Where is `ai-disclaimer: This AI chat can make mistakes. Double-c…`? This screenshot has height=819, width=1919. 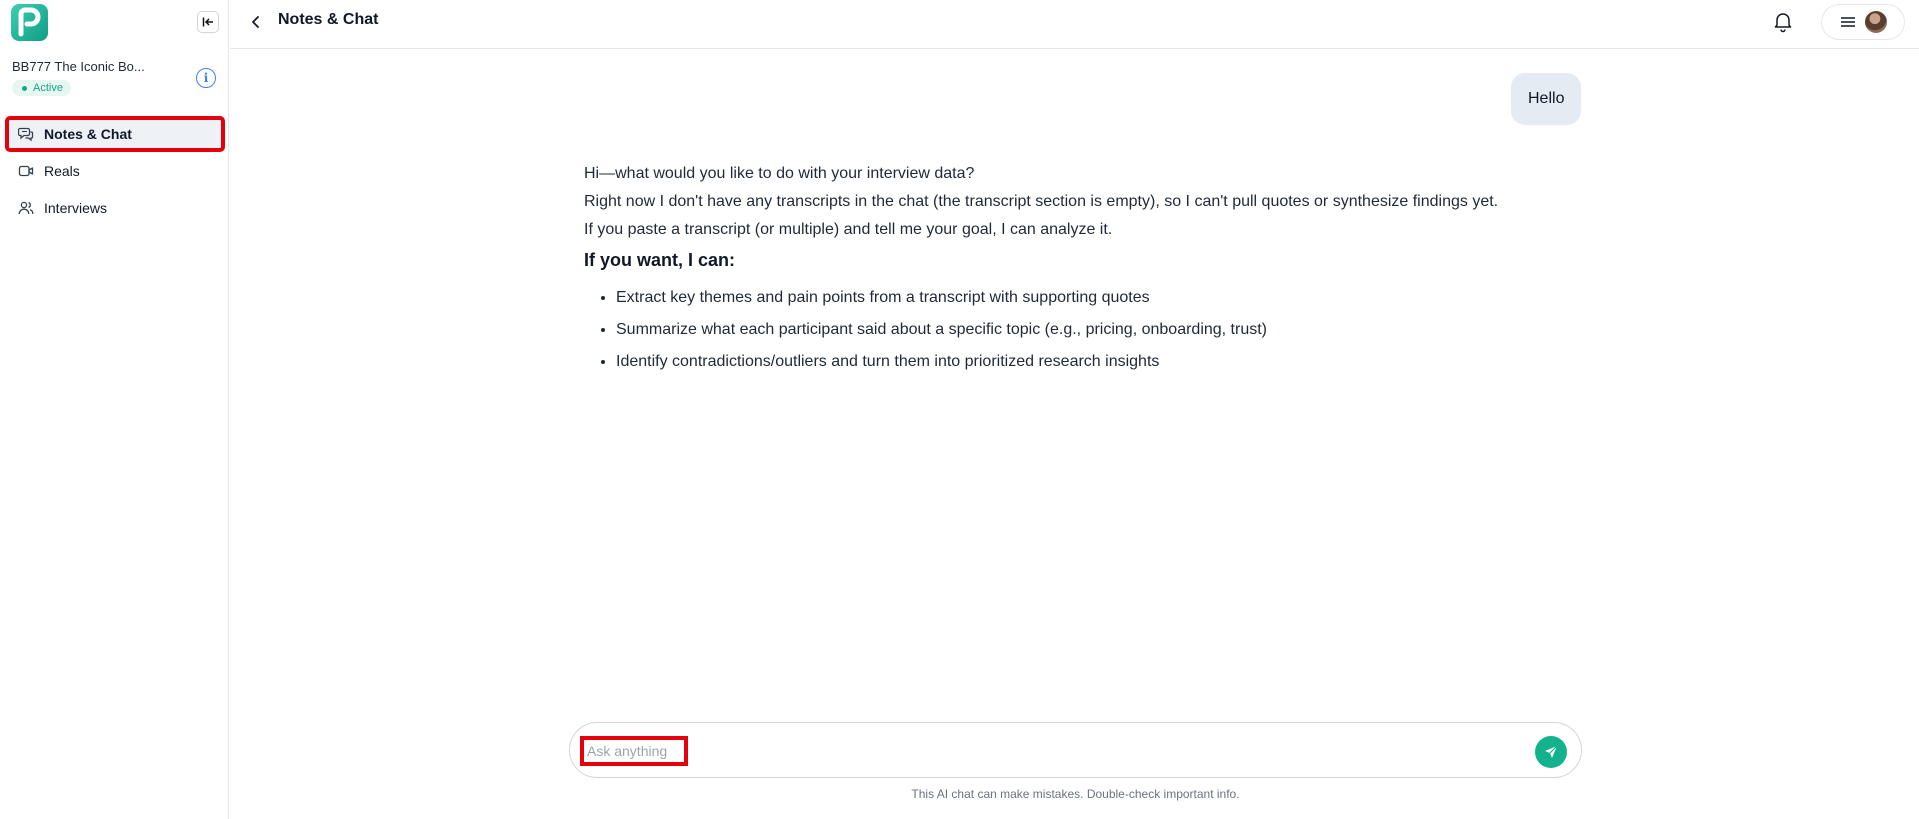
ai-disclaimer: This AI chat can make mistakes. Double-c… is located at coordinates (1075, 794).